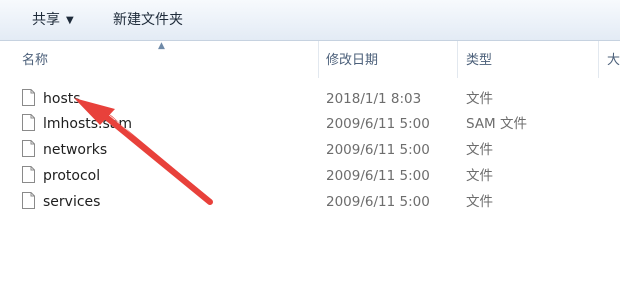 The width and height of the screenshot is (620, 295). What do you see at coordinates (88, 124) in the screenshot?
I see `file-name: lmhosts.sam` at bounding box center [88, 124].